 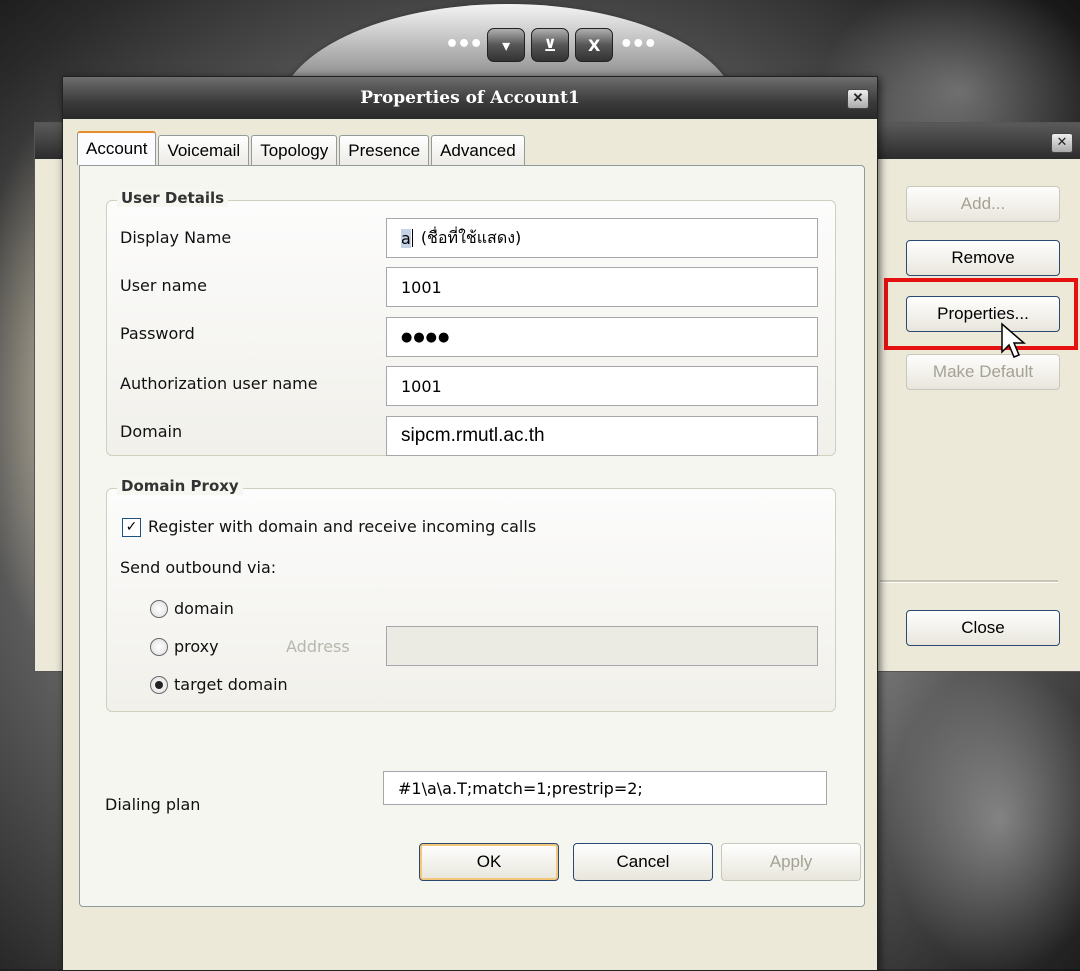 I want to click on apply-button: Apply, so click(x=791, y=862).